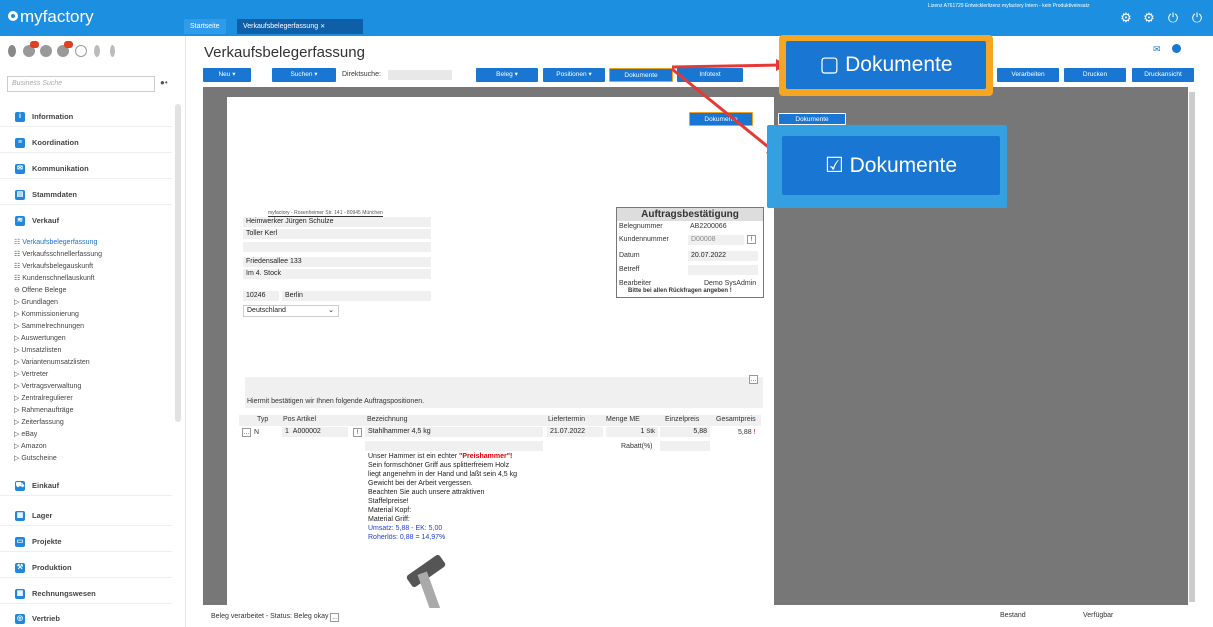  I want to click on tab-verkaufsbelegerfassung: Verkaufsbelegerfassung ✕, so click(300, 26).